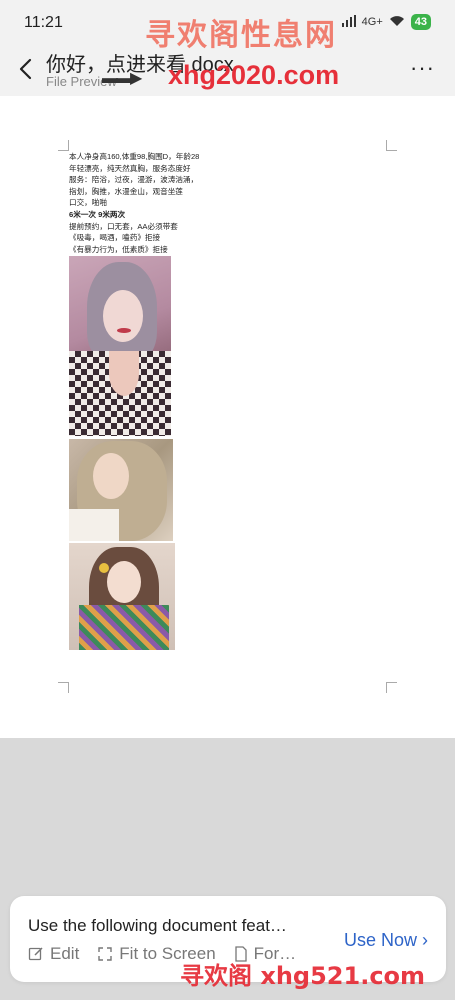 This screenshot has height=1000, width=455. What do you see at coordinates (254, 75) in the screenshot?
I see `watermark-top-url: xhg2020.com` at bounding box center [254, 75].